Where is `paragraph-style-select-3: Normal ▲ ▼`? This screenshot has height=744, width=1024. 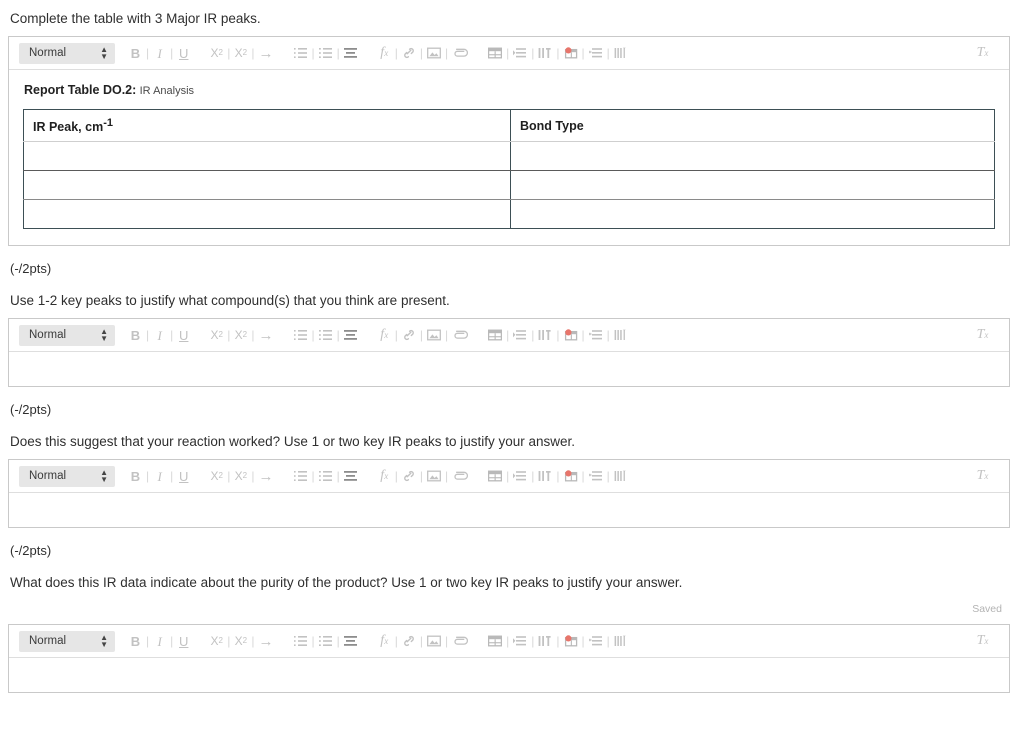 paragraph-style-select-3: Normal ▲ ▼ is located at coordinates (67, 476).